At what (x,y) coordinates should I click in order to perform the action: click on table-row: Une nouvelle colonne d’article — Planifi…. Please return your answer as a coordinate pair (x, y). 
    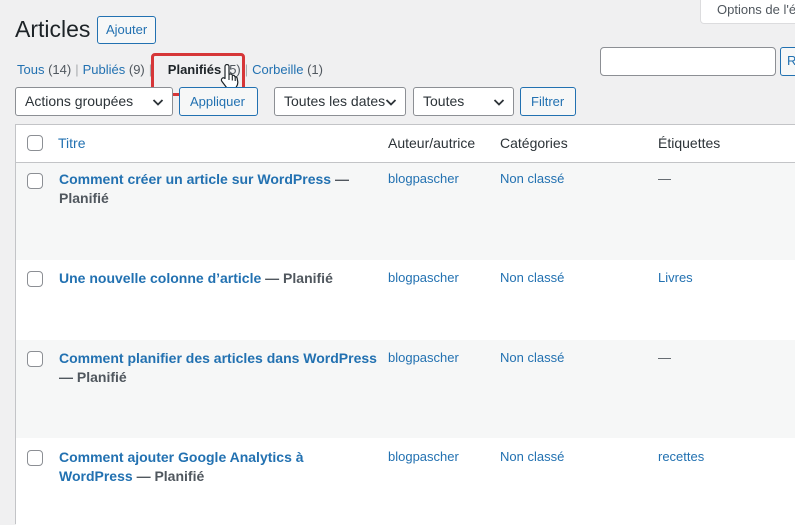
    Looking at the image, I should click on (405, 300).